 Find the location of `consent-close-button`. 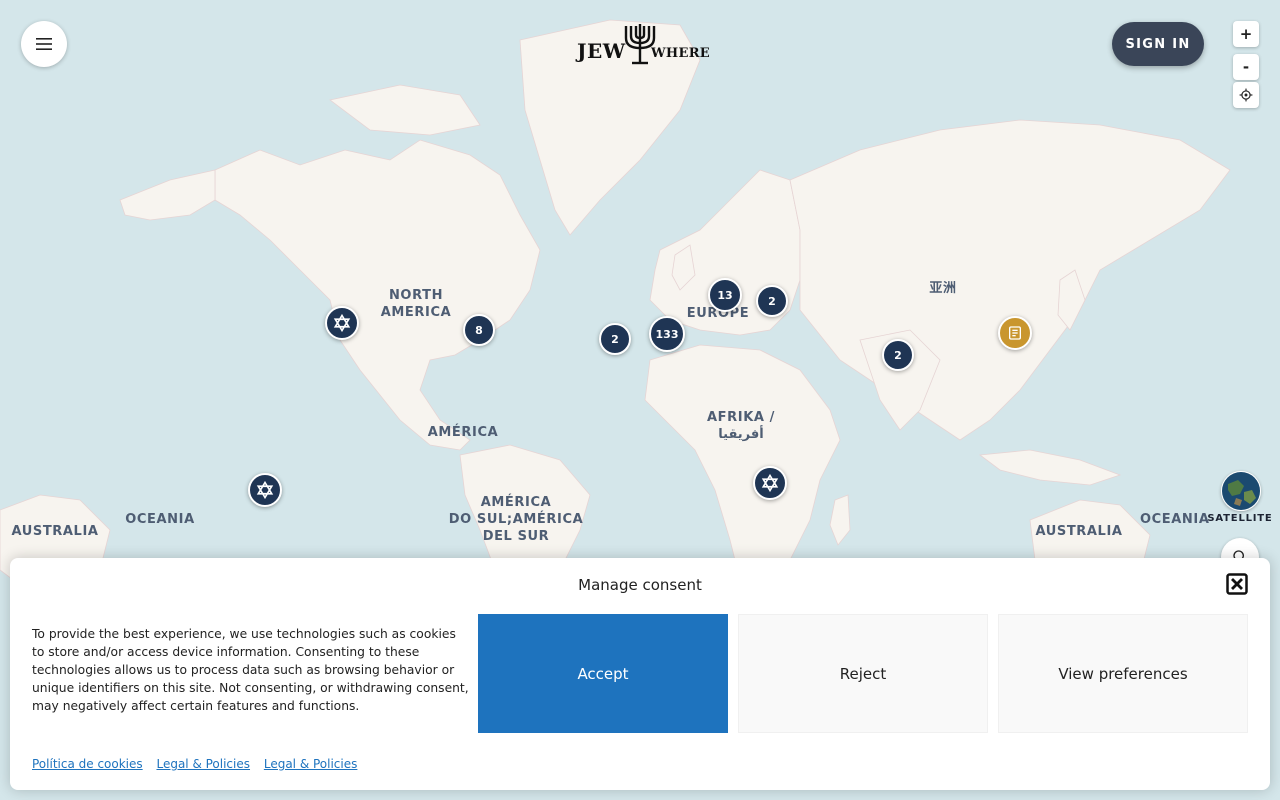

consent-close-button is located at coordinates (1237, 584).